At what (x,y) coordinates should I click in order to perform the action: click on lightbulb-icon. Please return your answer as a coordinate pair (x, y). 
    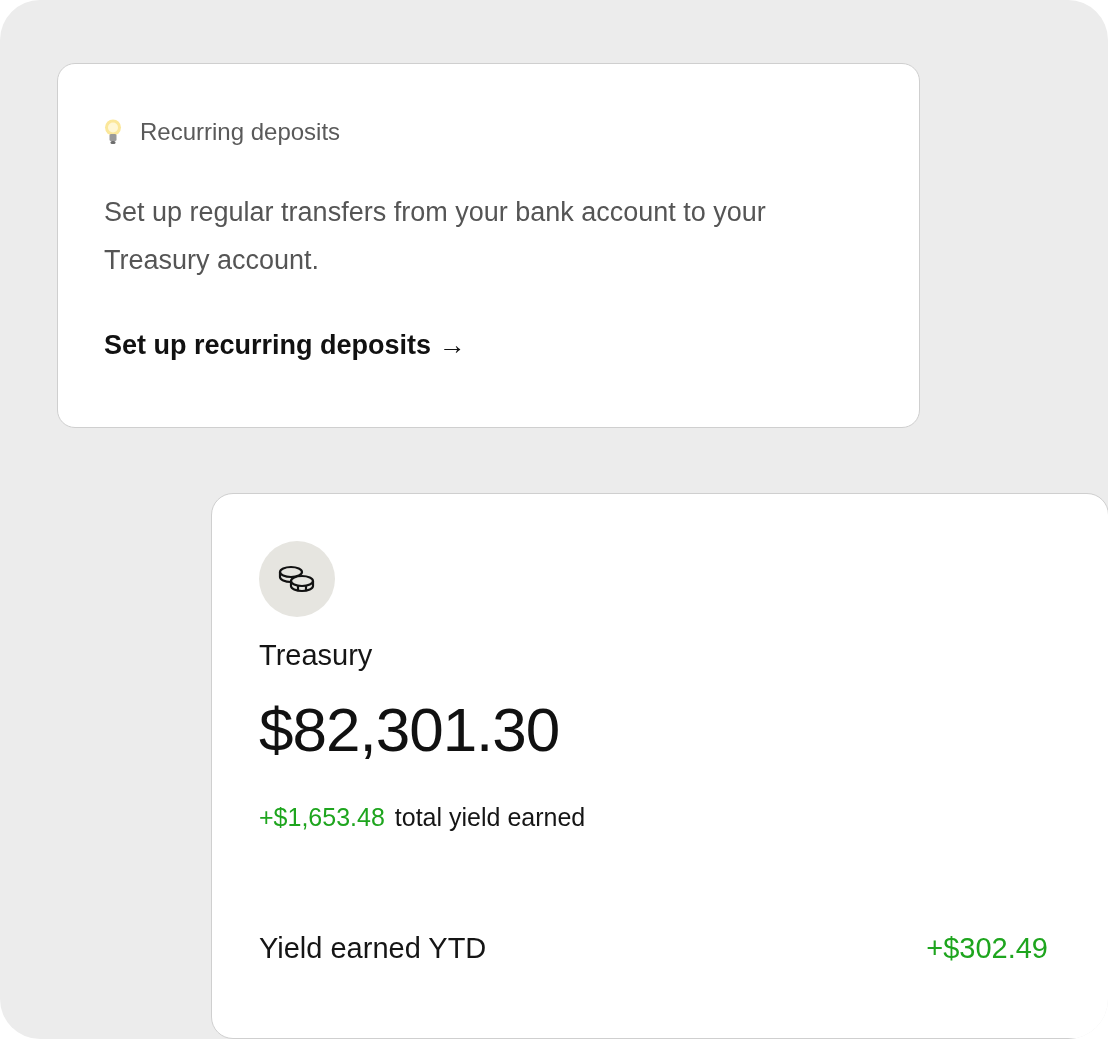
    Looking at the image, I should click on (113, 132).